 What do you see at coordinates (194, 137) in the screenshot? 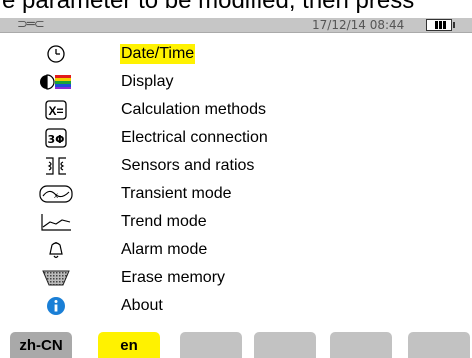
I see `menu-item-label: Electrical connection` at bounding box center [194, 137].